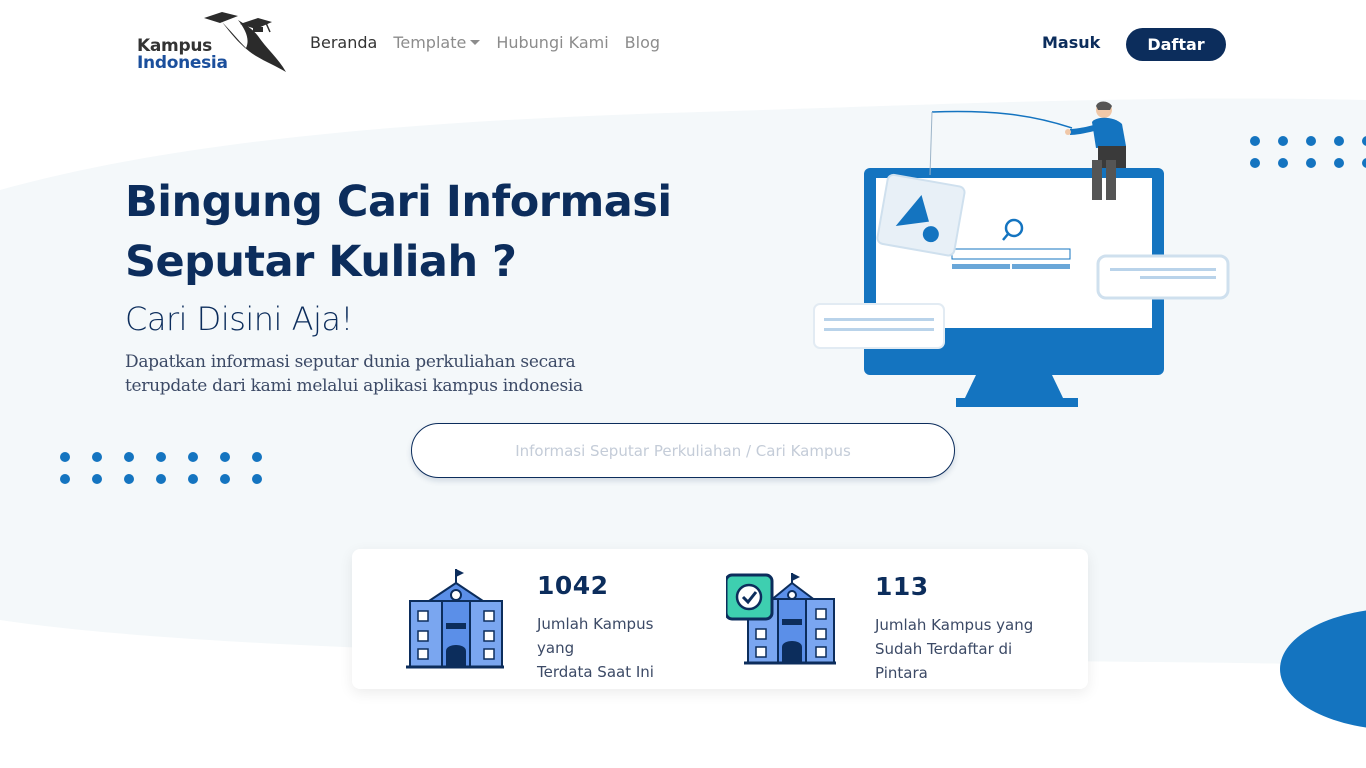 This screenshot has height=768, width=1366. Describe the element at coordinates (321, 262) in the screenshot. I see `hero-title-line2: Seputar Kuliah ?` at that location.